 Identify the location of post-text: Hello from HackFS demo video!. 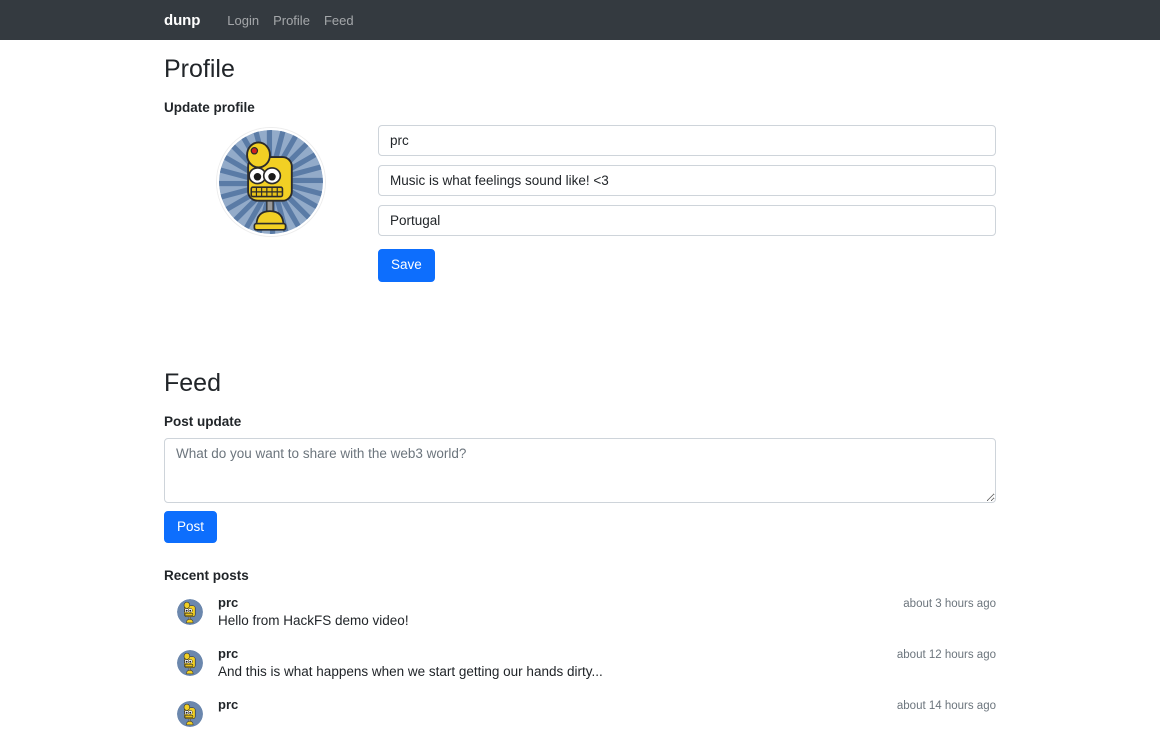
(313, 621).